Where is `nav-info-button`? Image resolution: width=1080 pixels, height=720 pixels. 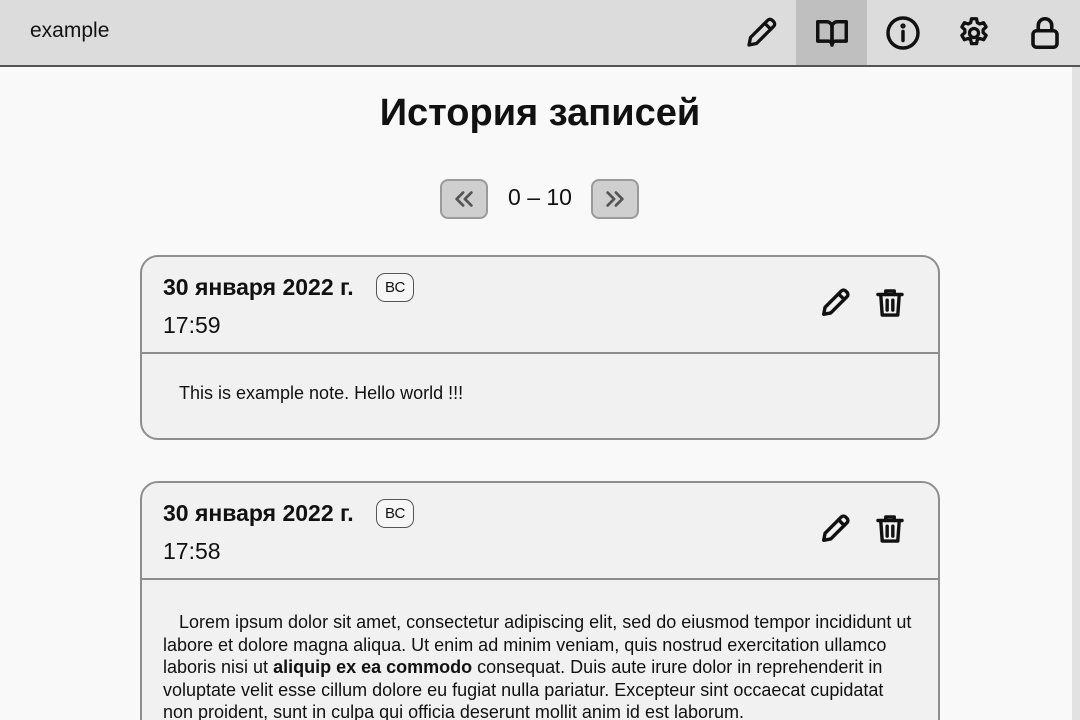 nav-info-button is located at coordinates (902, 32).